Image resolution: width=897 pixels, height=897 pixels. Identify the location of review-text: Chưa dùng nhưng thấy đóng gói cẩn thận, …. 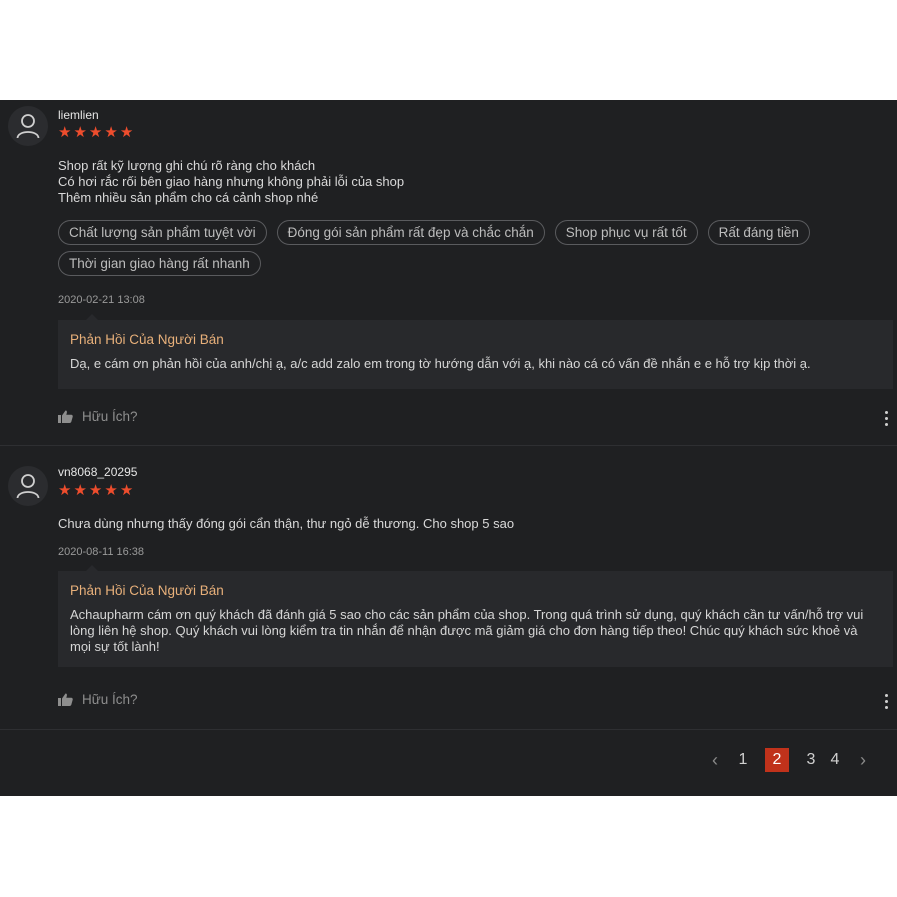
(286, 523).